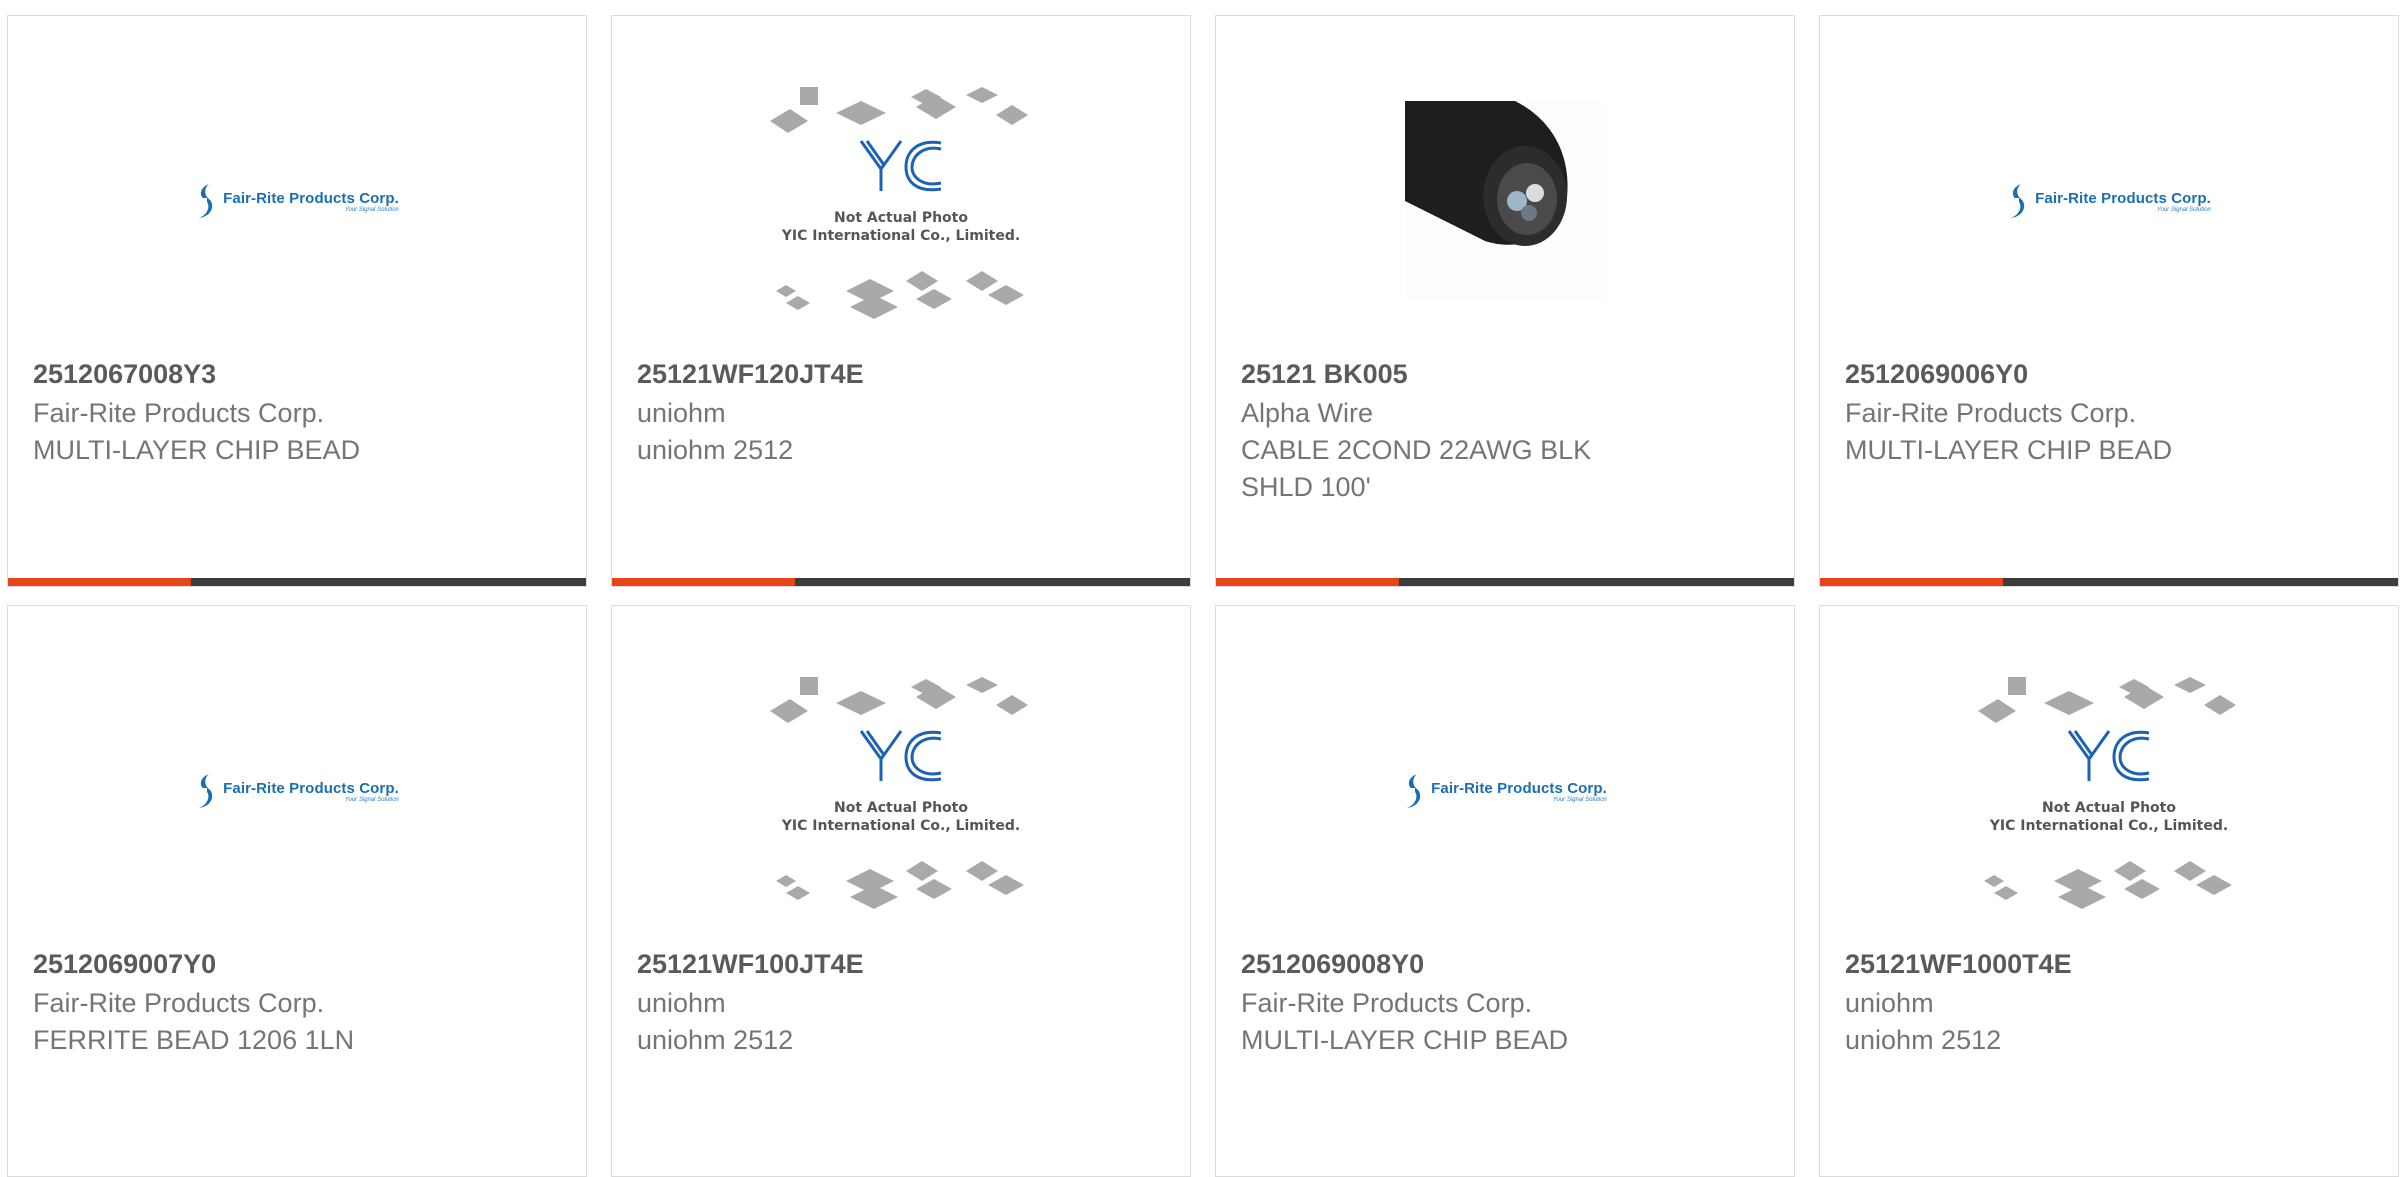 This screenshot has height=1177, width=2400. I want to click on cable-photo, so click(1505, 201).